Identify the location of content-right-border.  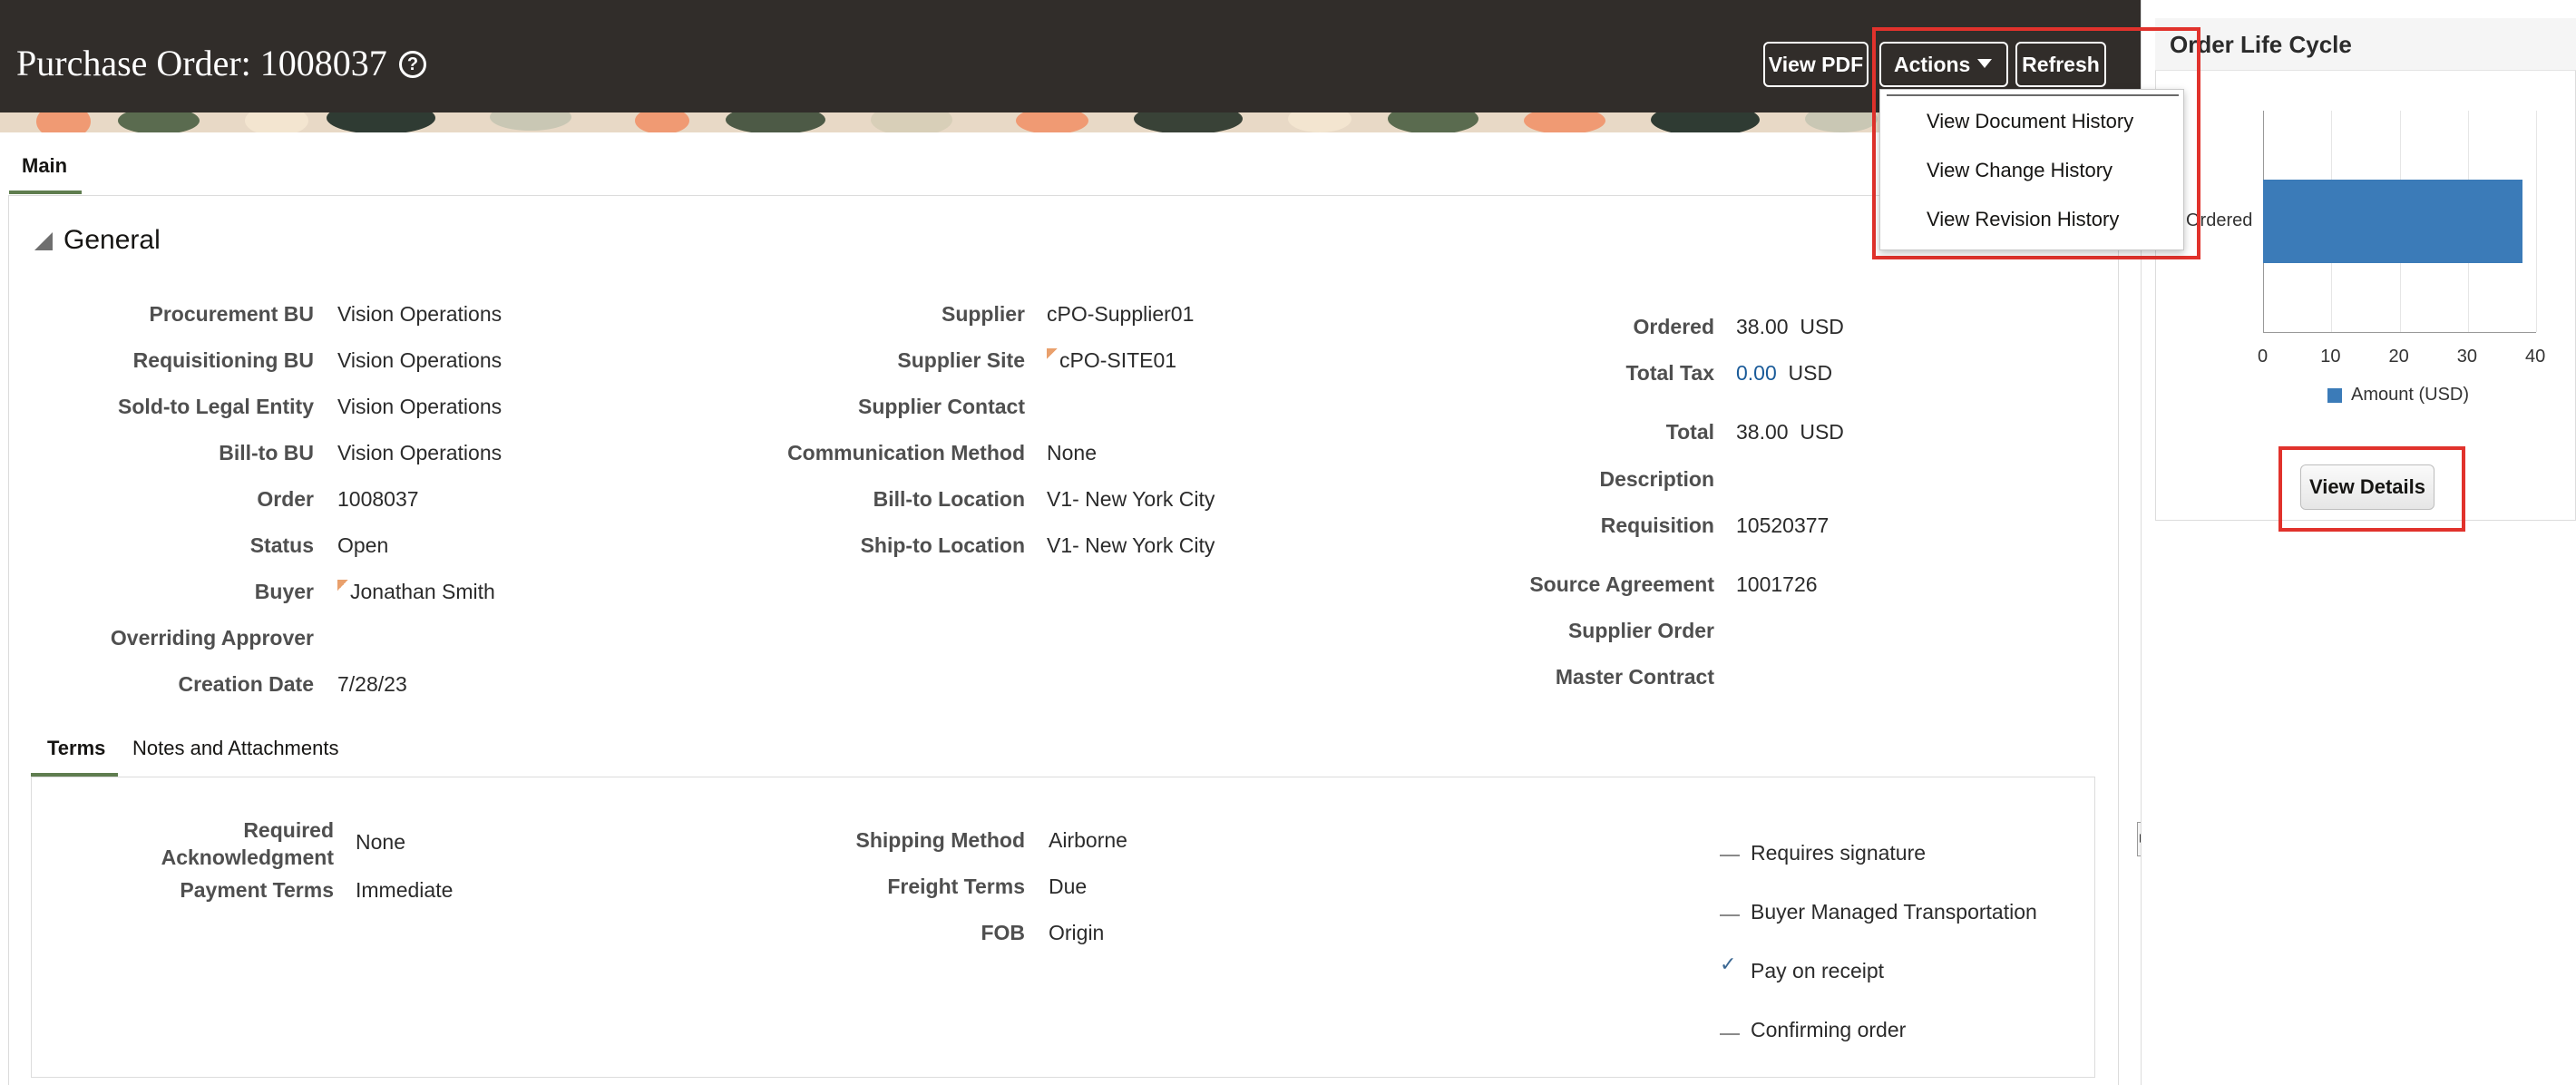
(2118, 640).